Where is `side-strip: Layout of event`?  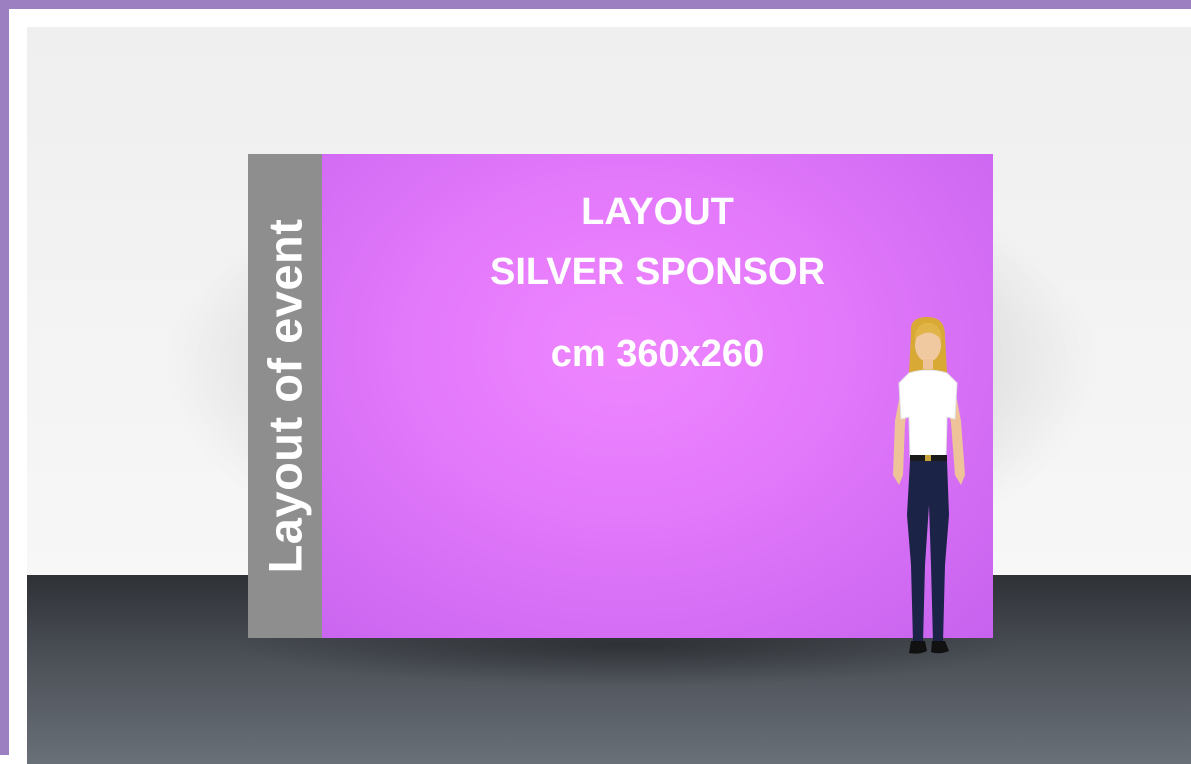 side-strip: Layout of event is located at coordinates (285, 396).